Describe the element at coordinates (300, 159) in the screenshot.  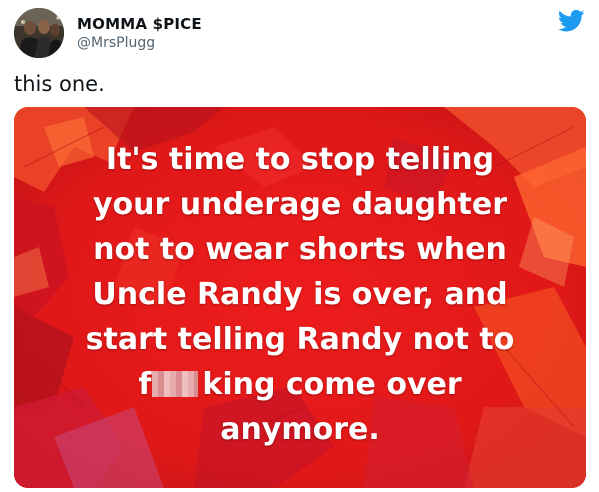
I see `quote-line-1: It's time to stop telling` at that location.